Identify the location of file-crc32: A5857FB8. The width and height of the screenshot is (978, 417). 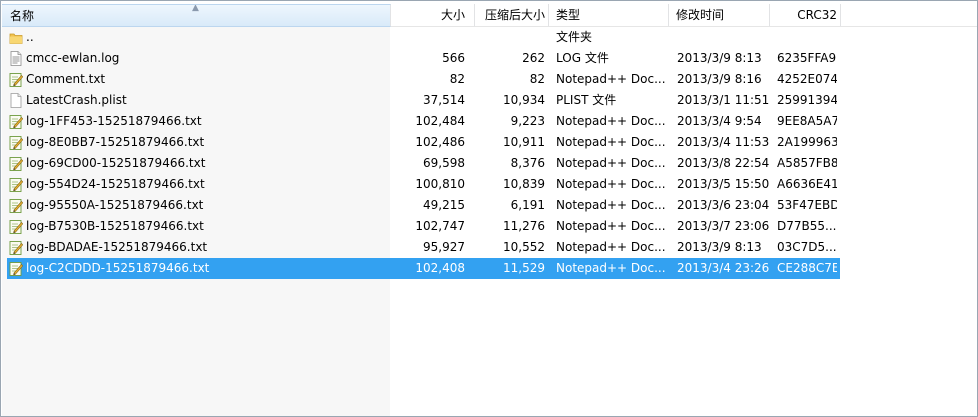
(807, 163).